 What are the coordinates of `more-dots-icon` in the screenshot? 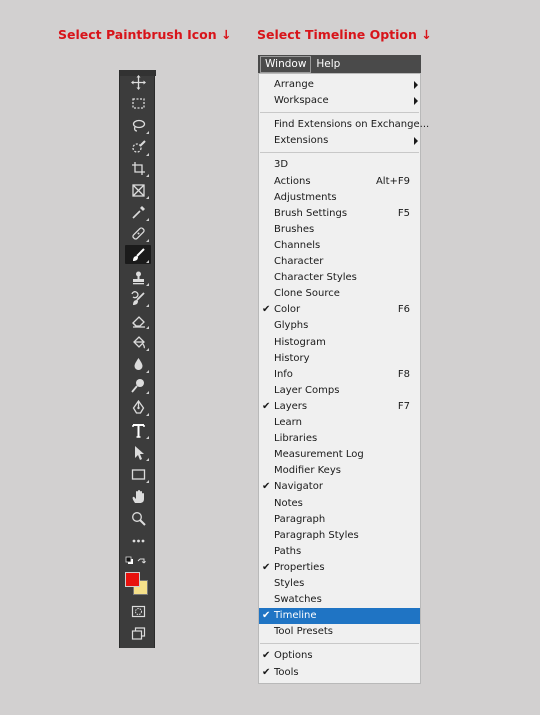 It's located at (138, 541).